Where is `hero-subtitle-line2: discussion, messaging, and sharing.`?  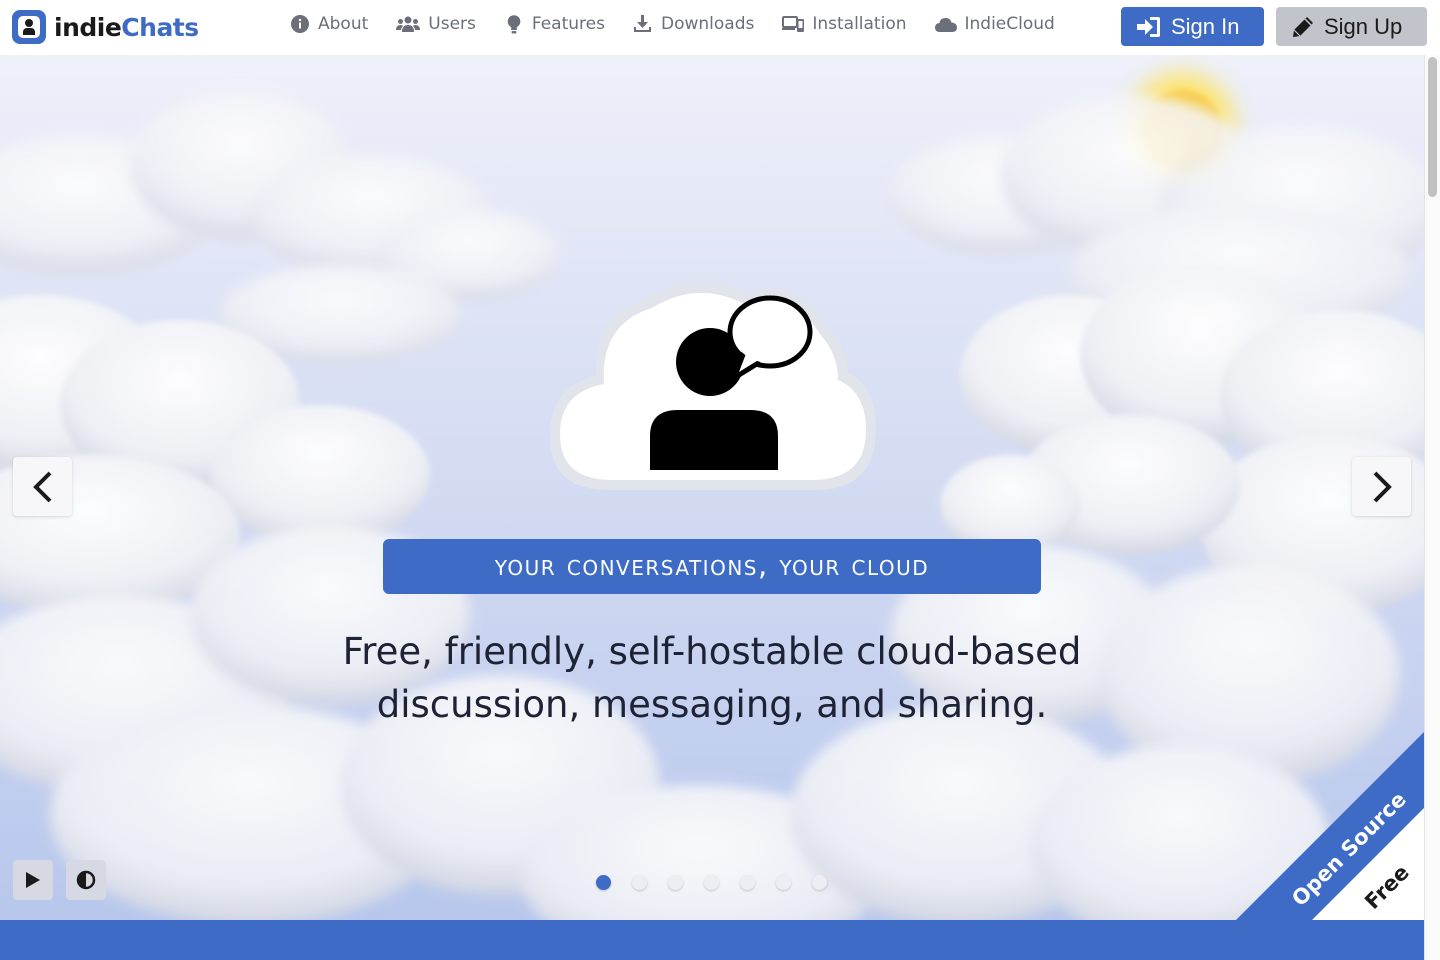 hero-subtitle-line2: discussion, messaging, and sharing. is located at coordinates (712, 704).